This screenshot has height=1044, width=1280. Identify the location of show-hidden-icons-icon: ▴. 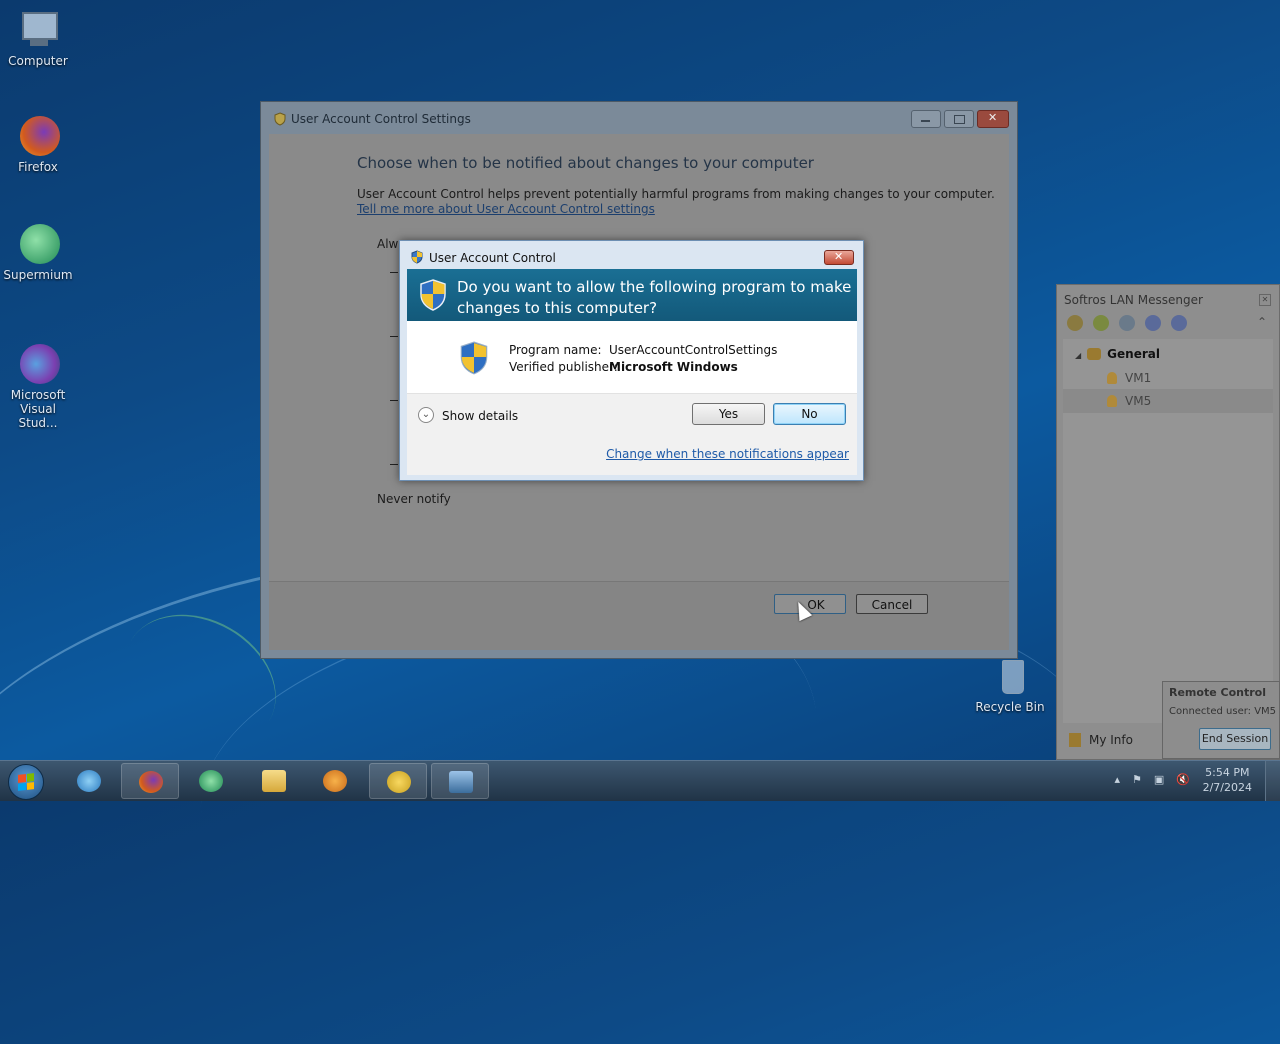
(1117, 779).